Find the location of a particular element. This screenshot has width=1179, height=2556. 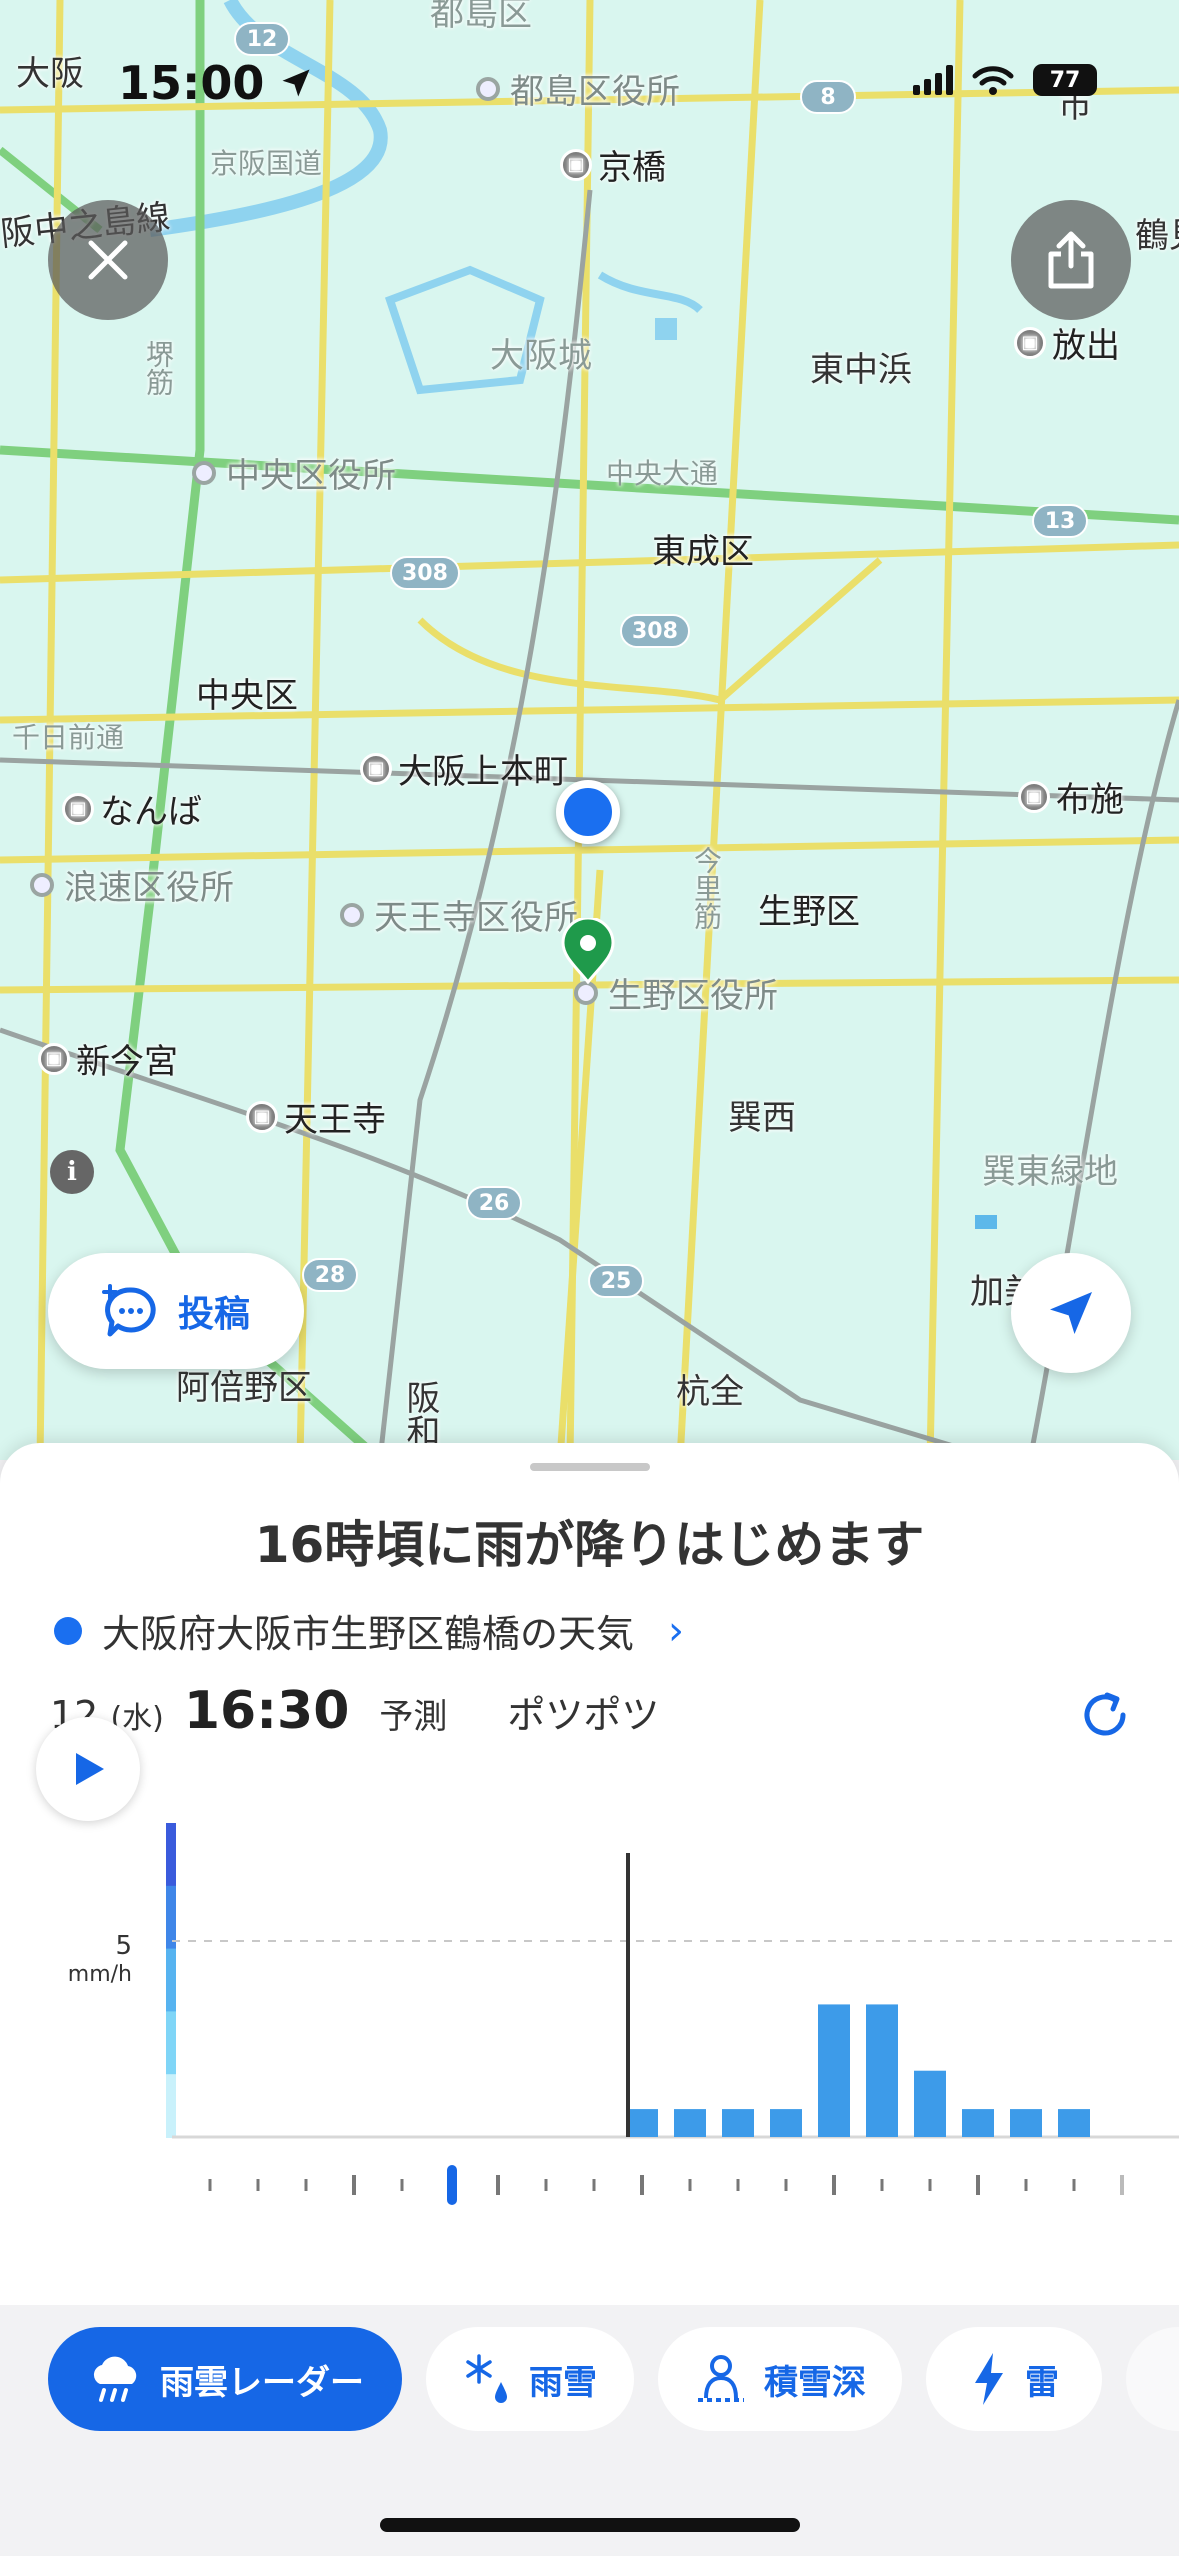

battery-icon: 77 is located at coordinates (1065, 80).